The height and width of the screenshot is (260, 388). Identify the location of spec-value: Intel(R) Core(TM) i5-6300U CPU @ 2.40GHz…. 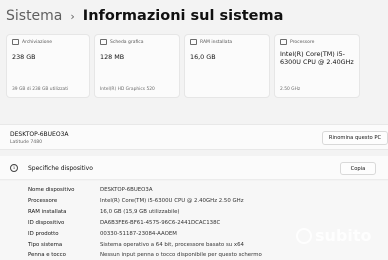
(172, 201).